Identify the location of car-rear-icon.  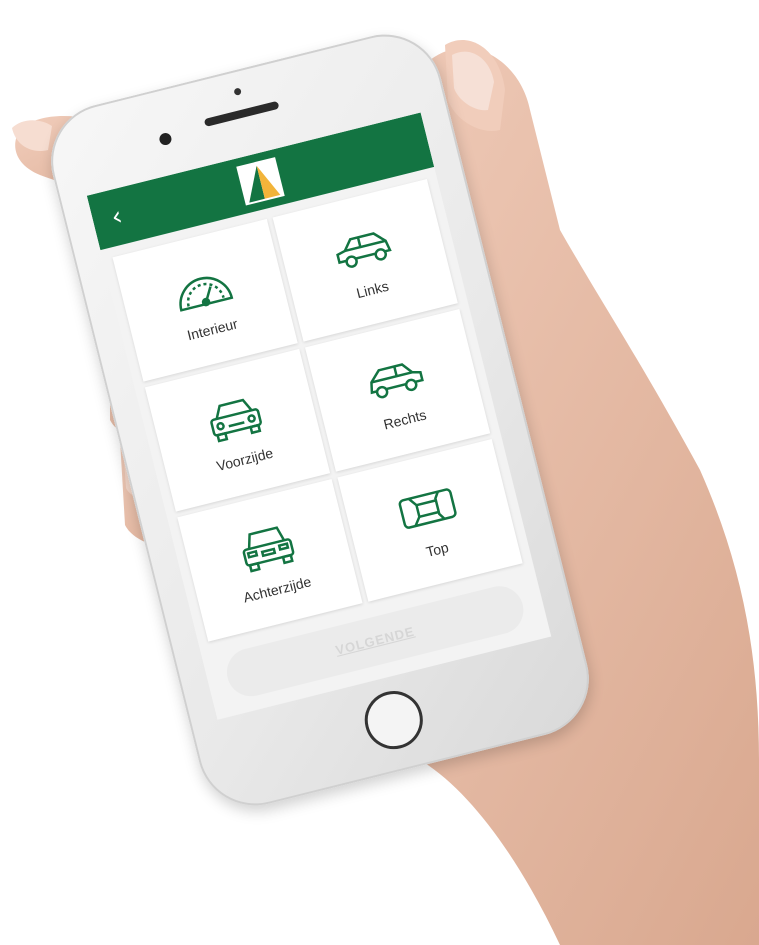
(268, 549).